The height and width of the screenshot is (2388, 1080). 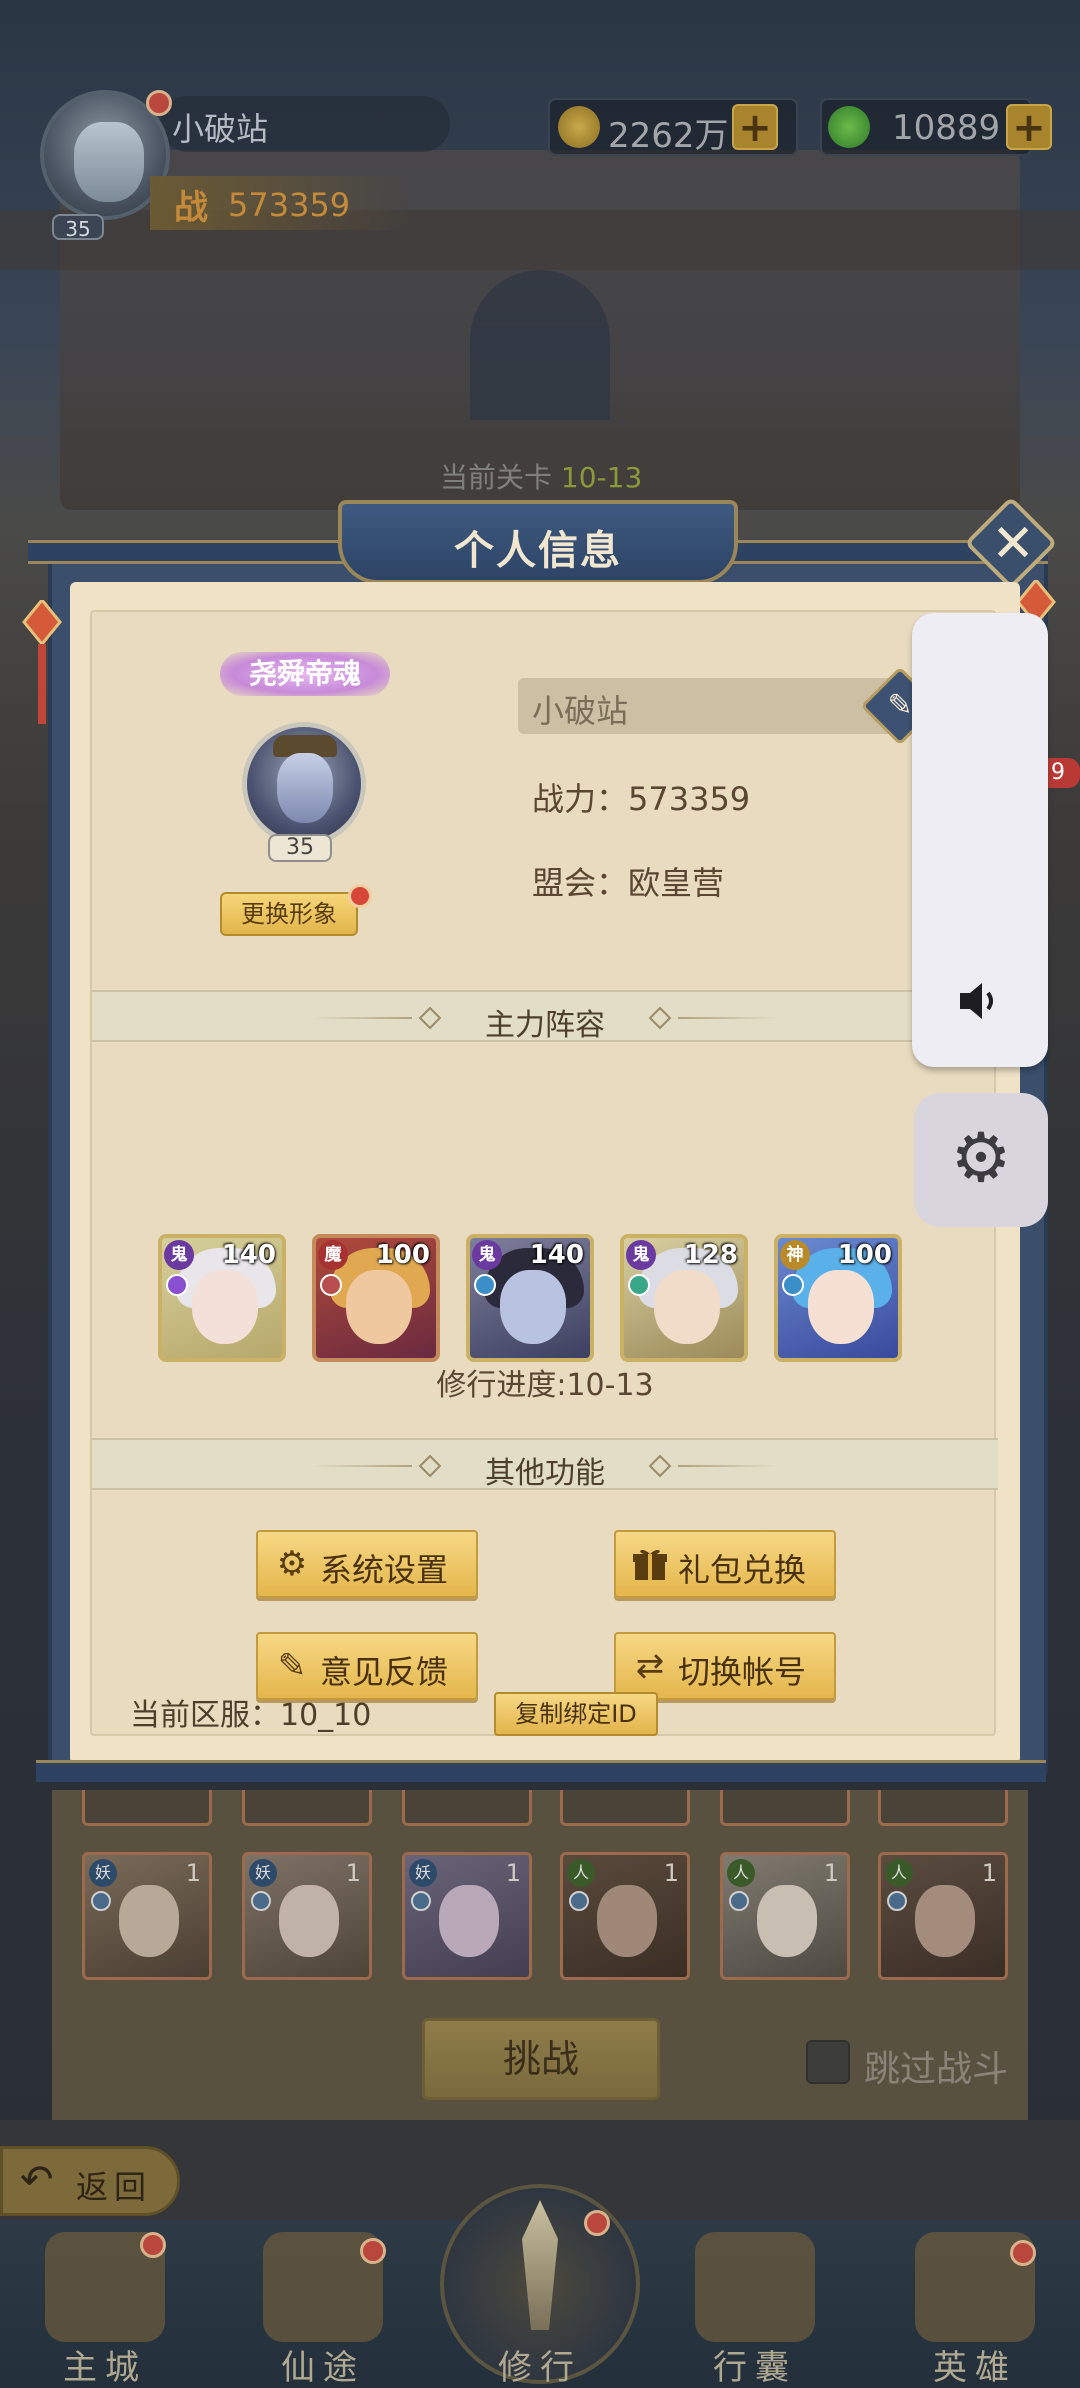 I want to click on nav-label: 修行, so click(x=540, y=2368).